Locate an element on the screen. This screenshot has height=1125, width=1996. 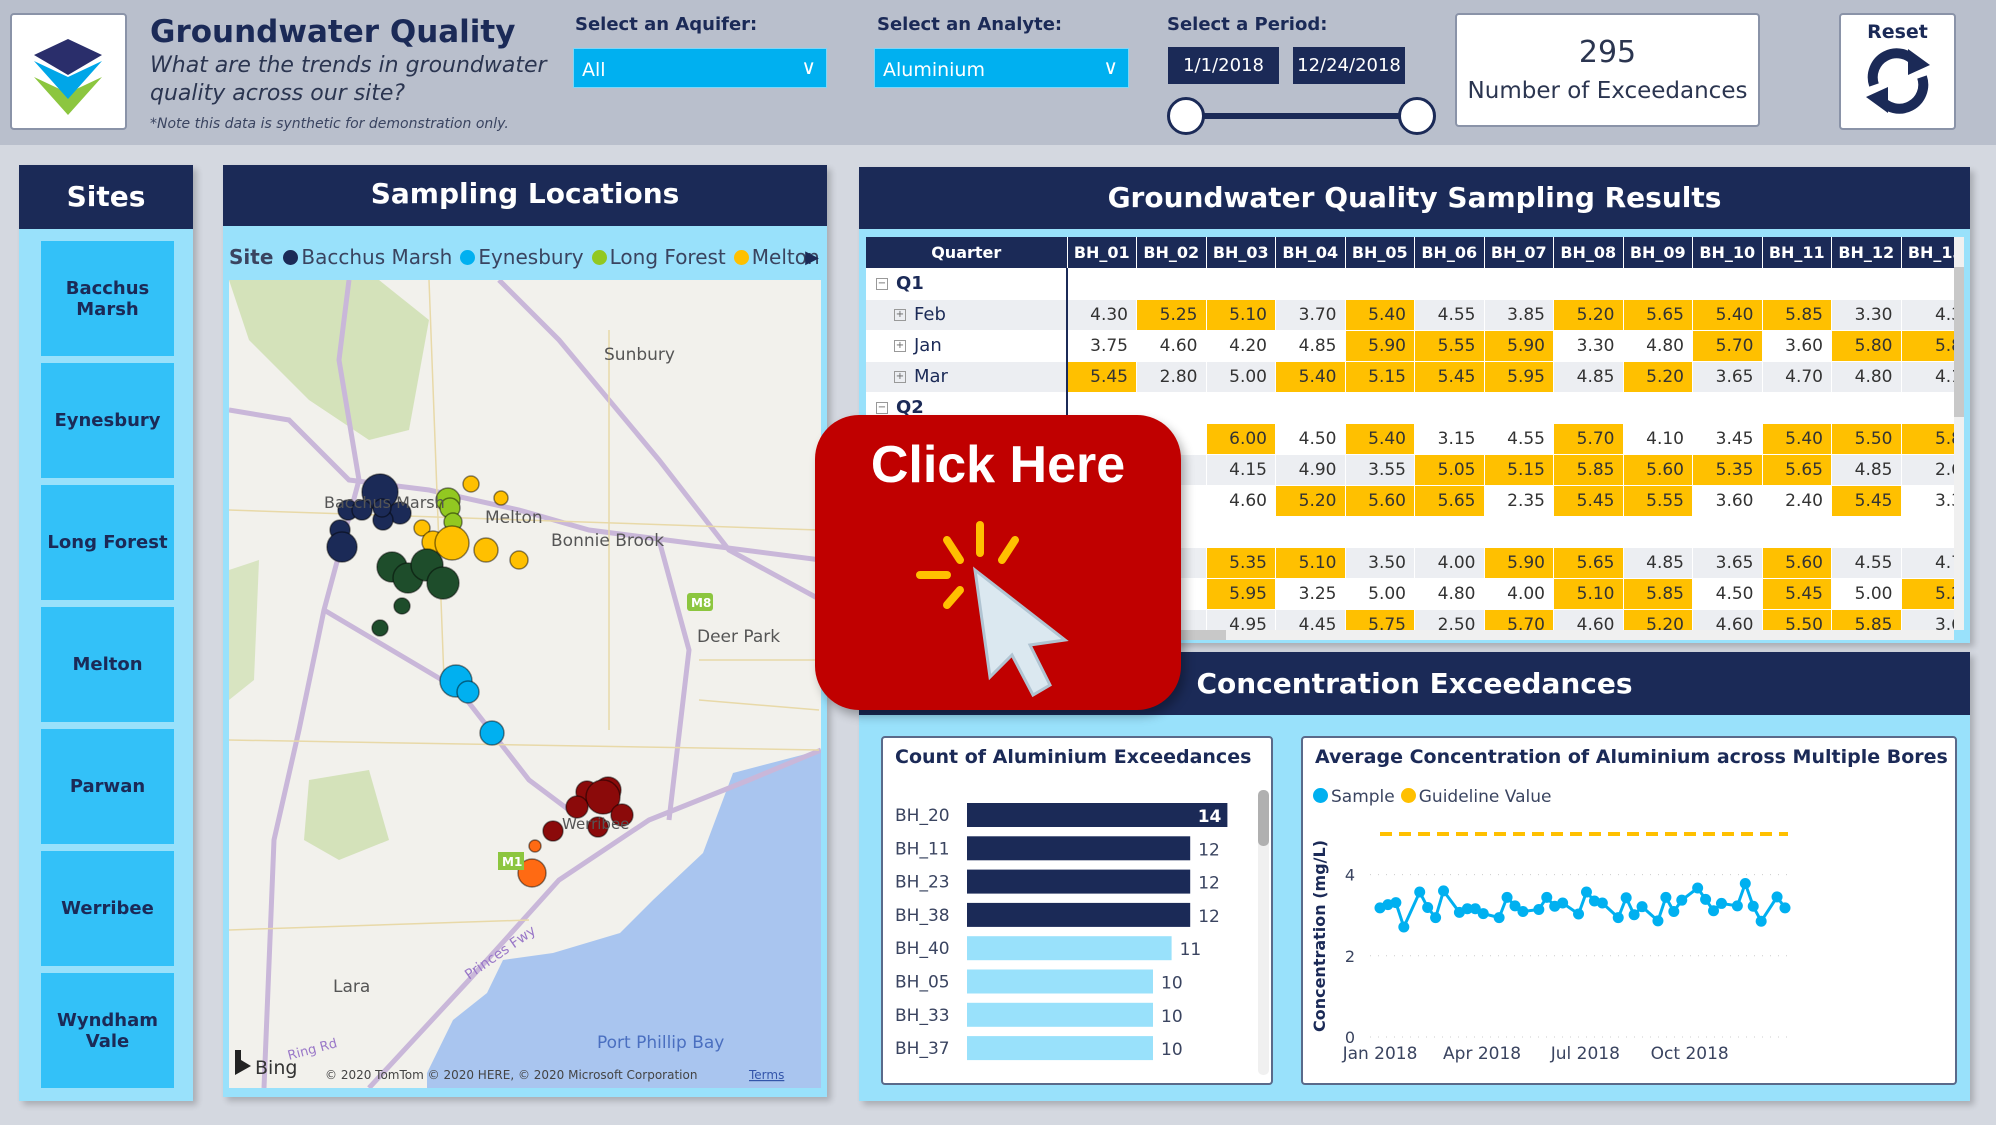
analyte-dropdown: Aluminium ∨ is located at coordinates (1001, 68).